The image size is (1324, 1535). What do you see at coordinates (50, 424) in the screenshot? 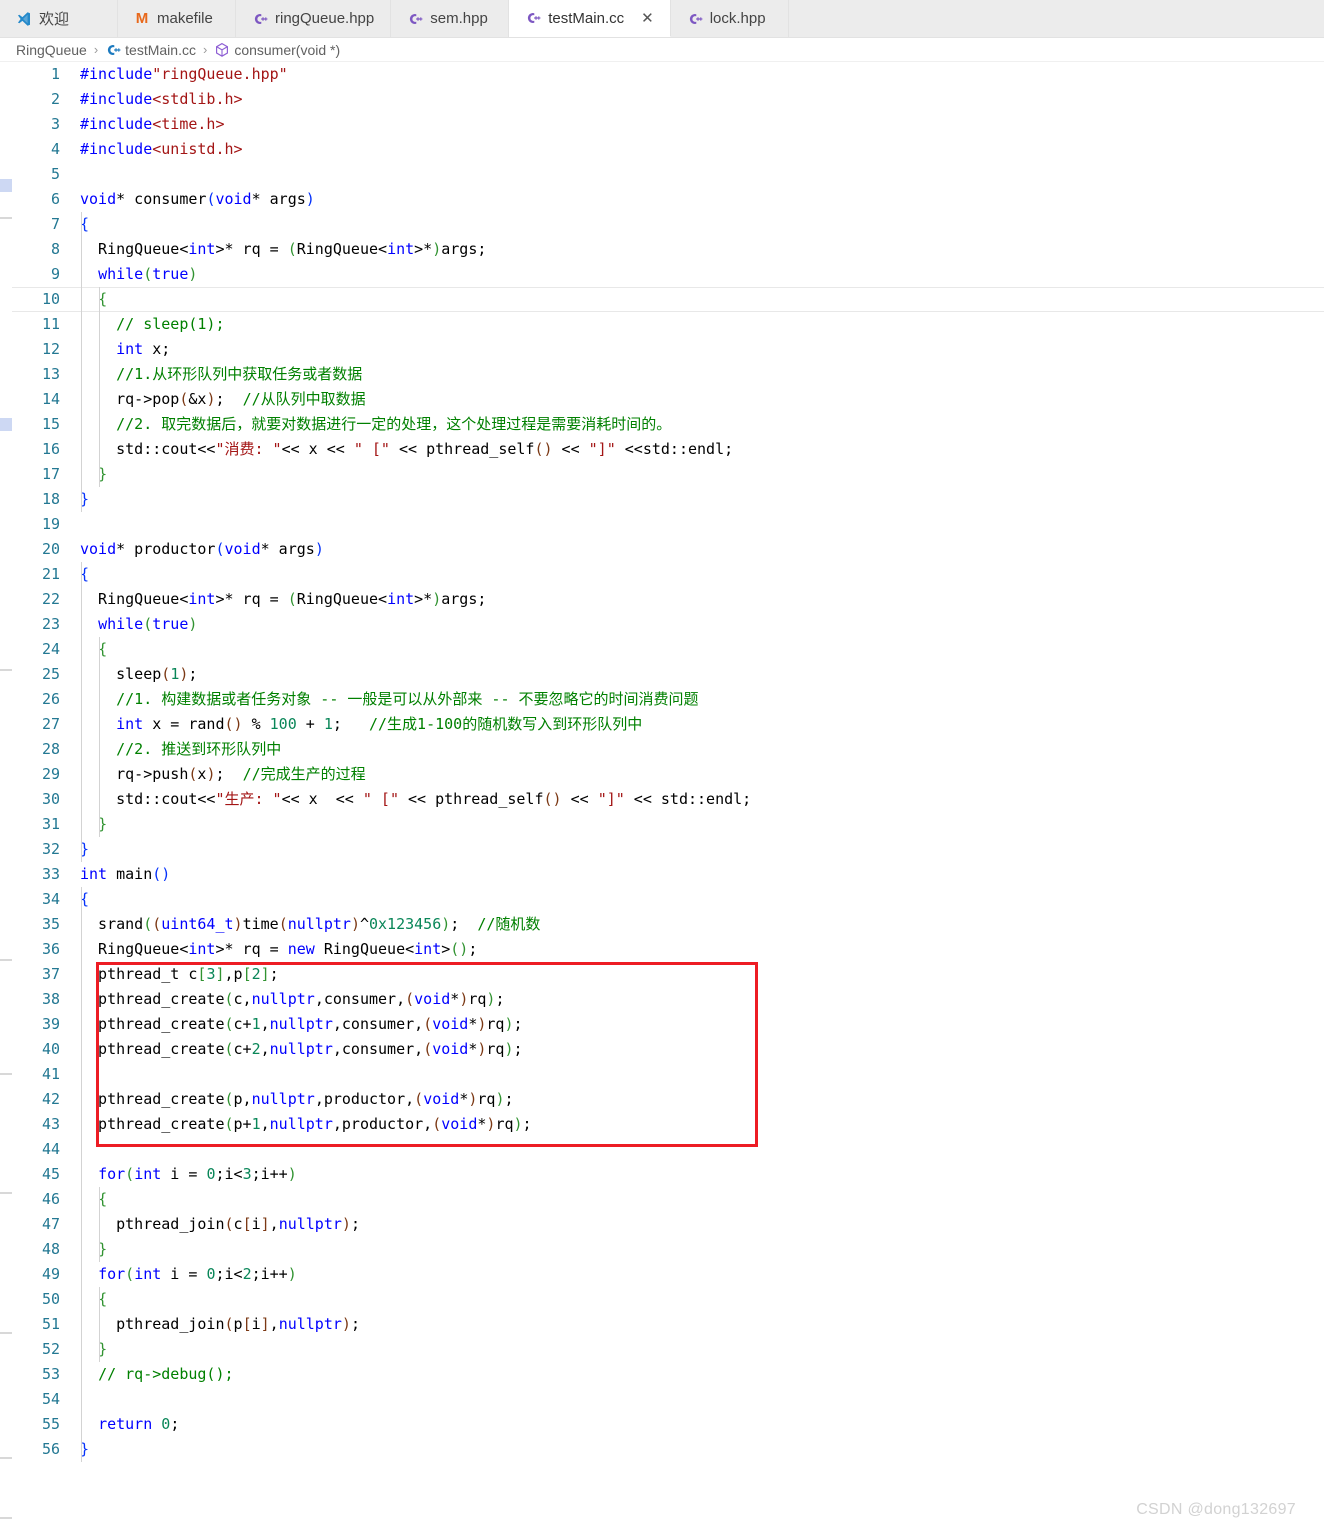
I see `line-number: 15` at bounding box center [50, 424].